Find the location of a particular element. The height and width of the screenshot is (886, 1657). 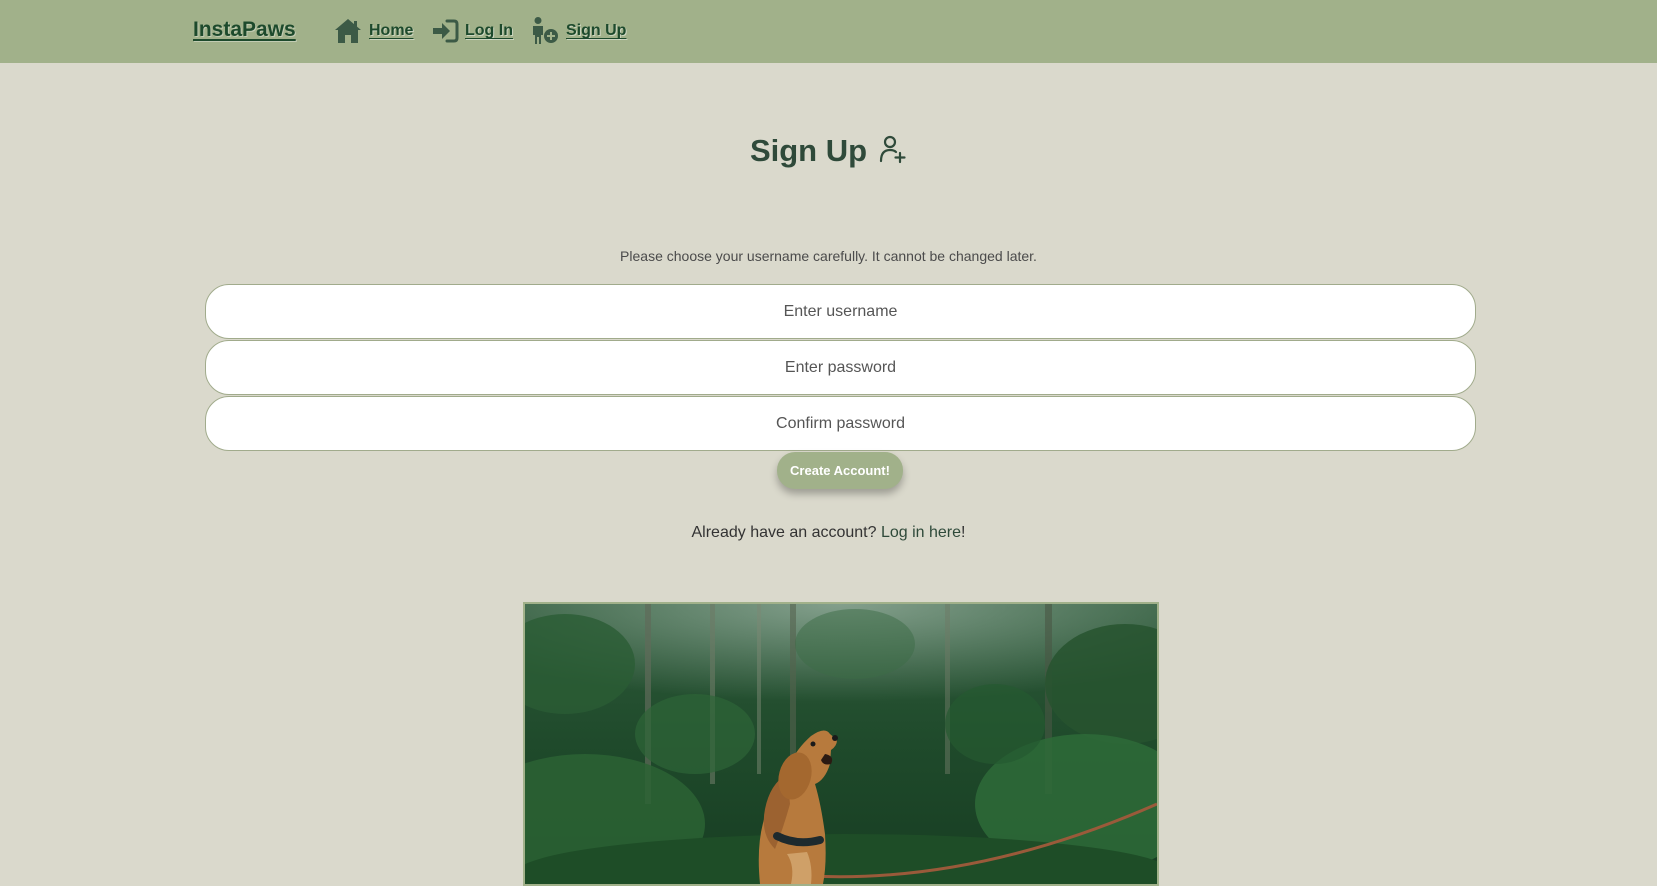

nav-home-label: Home is located at coordinates (391, 30).